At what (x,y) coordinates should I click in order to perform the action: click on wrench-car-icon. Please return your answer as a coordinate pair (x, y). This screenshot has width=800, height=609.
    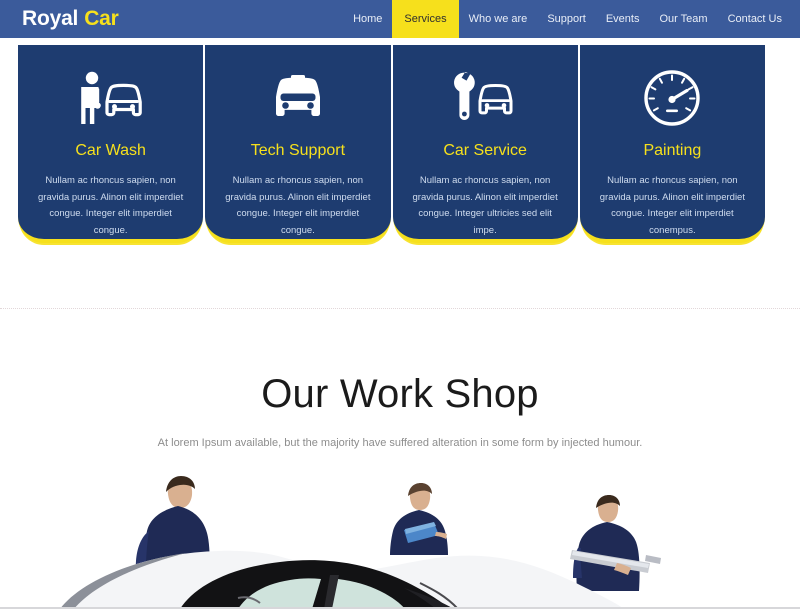
    Looking at the image, I should click on (485, 98).